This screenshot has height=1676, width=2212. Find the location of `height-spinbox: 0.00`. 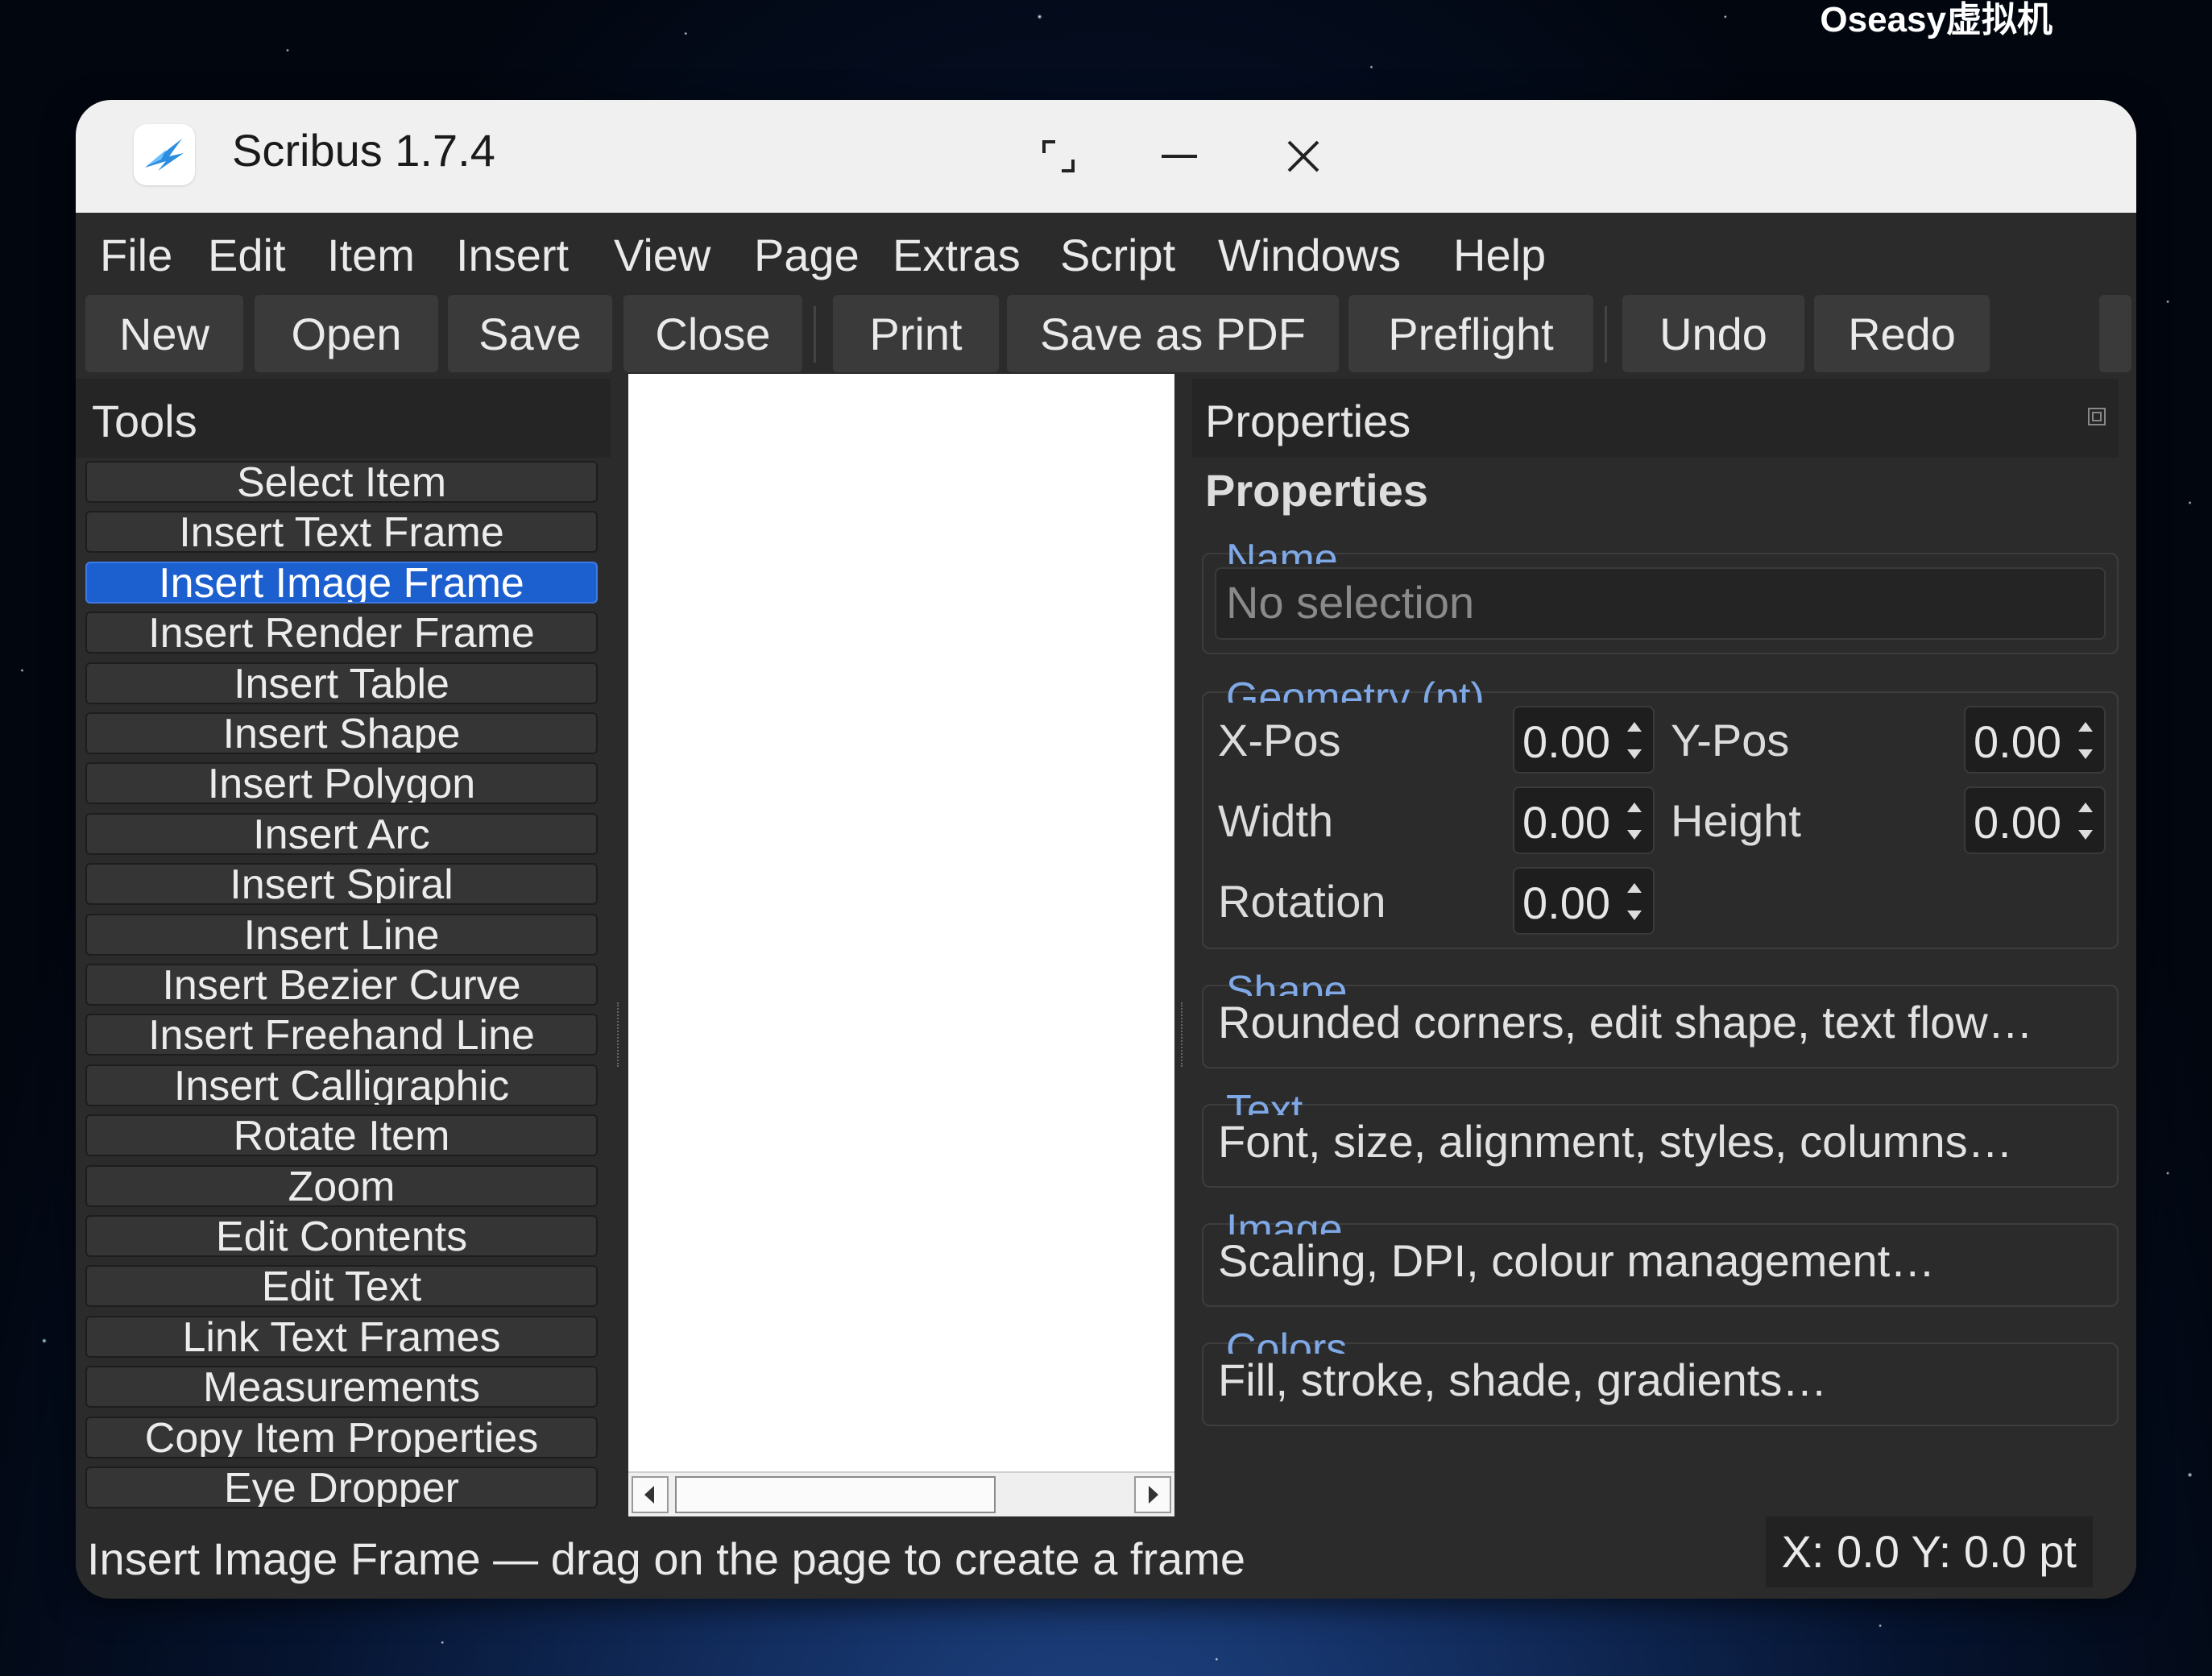

height-spinbox: 0.00 is located at coordinates (2035, 820).